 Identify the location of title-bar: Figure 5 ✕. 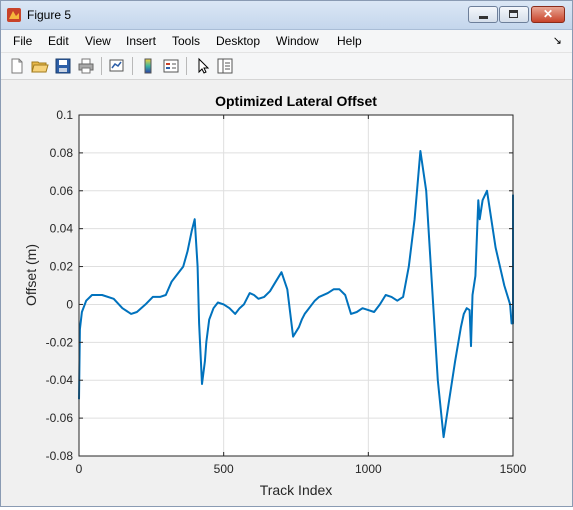
(286, 15).